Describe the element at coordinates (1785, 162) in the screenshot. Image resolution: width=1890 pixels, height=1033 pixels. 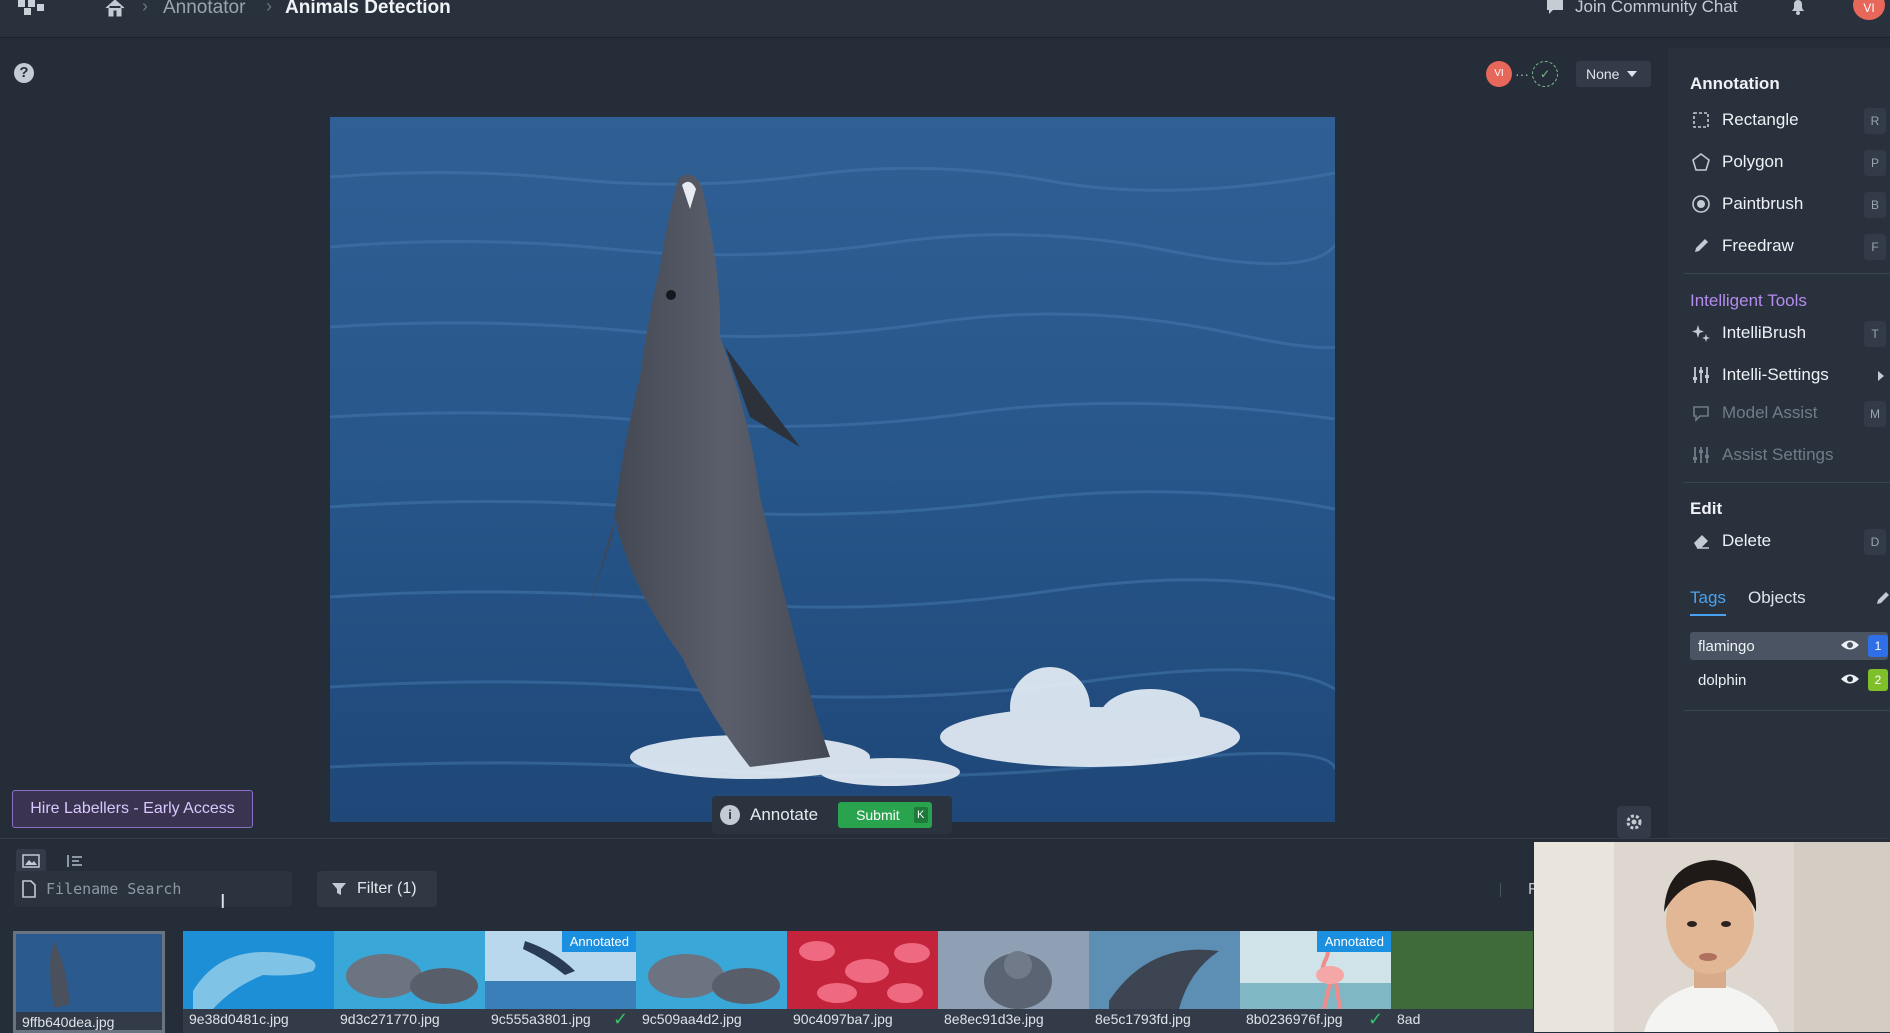
I see `tool-polygon: Polygon` at that location.